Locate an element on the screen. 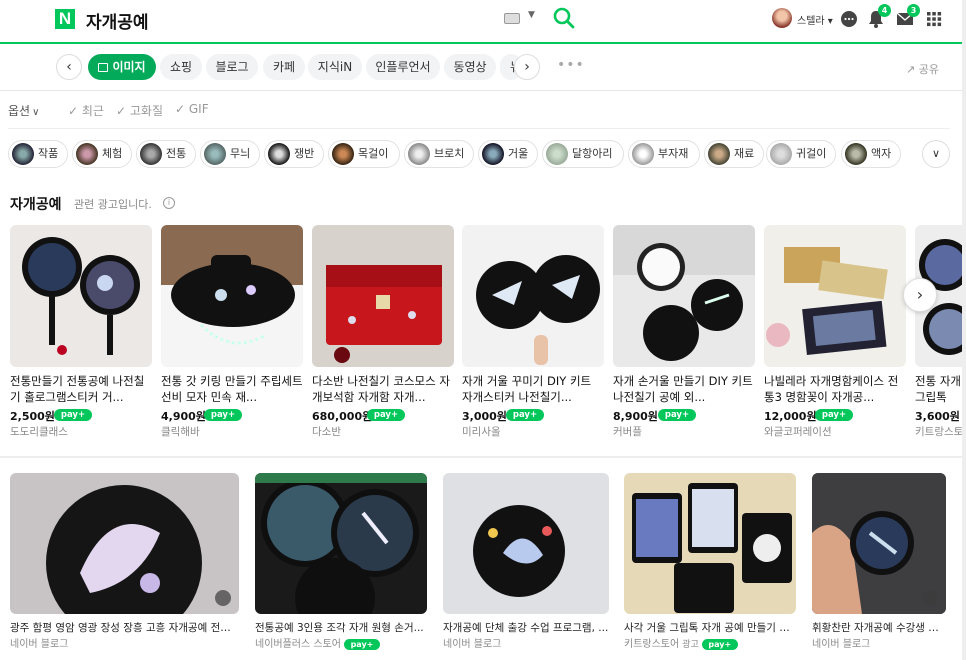 This screenshot has width=966, height=660. section-divider is located at coordinates (481, 457).